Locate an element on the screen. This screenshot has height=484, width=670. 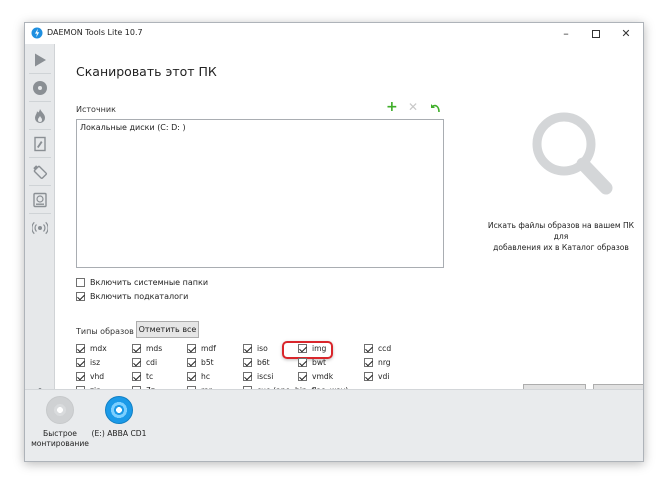
image-type-iso: iso is located at coordinates (255, 348).